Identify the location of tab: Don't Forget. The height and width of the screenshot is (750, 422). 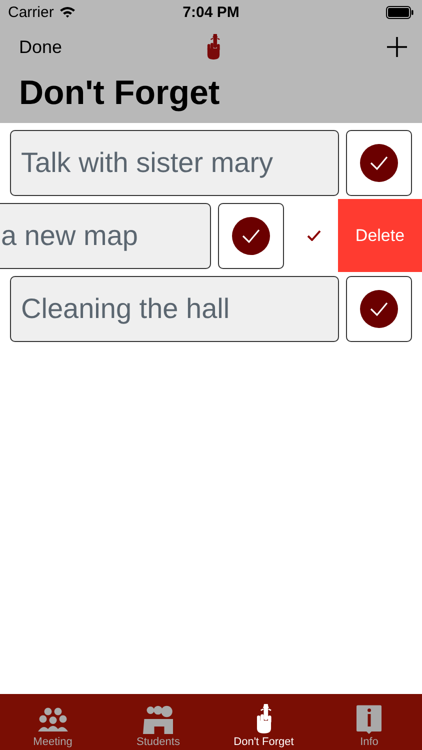
(263, 722).